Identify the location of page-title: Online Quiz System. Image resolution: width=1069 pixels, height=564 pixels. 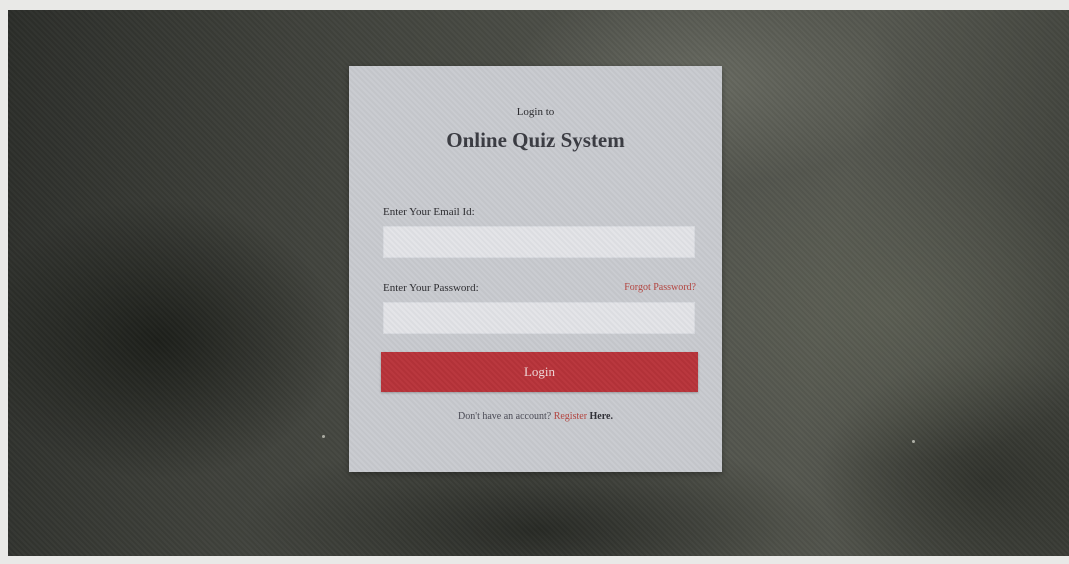
(535, 140).